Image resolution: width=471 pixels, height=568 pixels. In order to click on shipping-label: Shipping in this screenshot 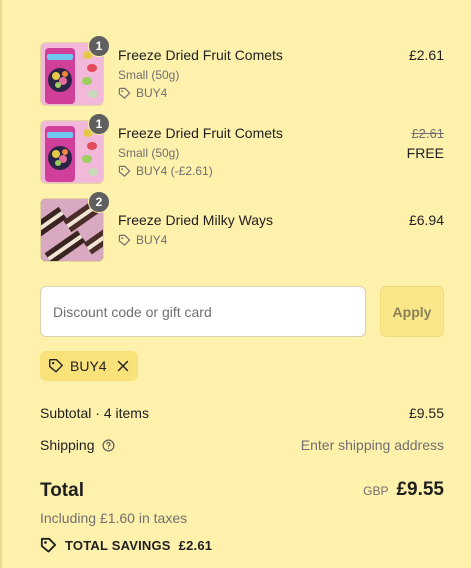, I will do `click(67, 445)`.